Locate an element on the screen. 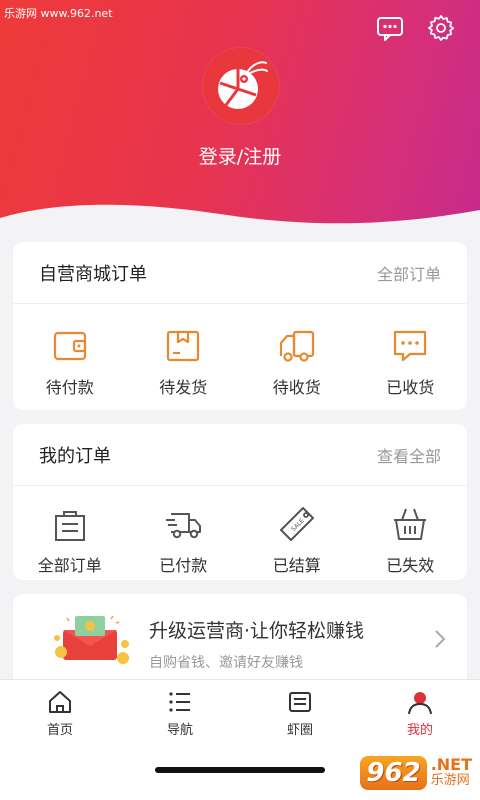  view-all-link: 查看全部 is located at coordinates (409, 455).